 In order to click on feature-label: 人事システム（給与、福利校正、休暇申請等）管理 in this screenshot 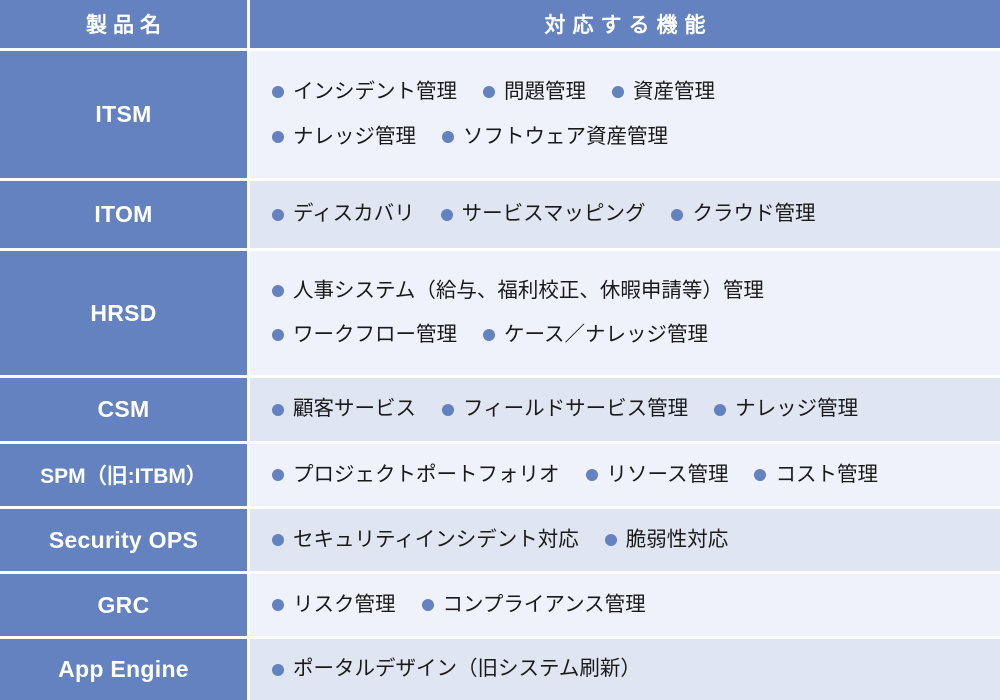, I will do `click(528, 290)`.